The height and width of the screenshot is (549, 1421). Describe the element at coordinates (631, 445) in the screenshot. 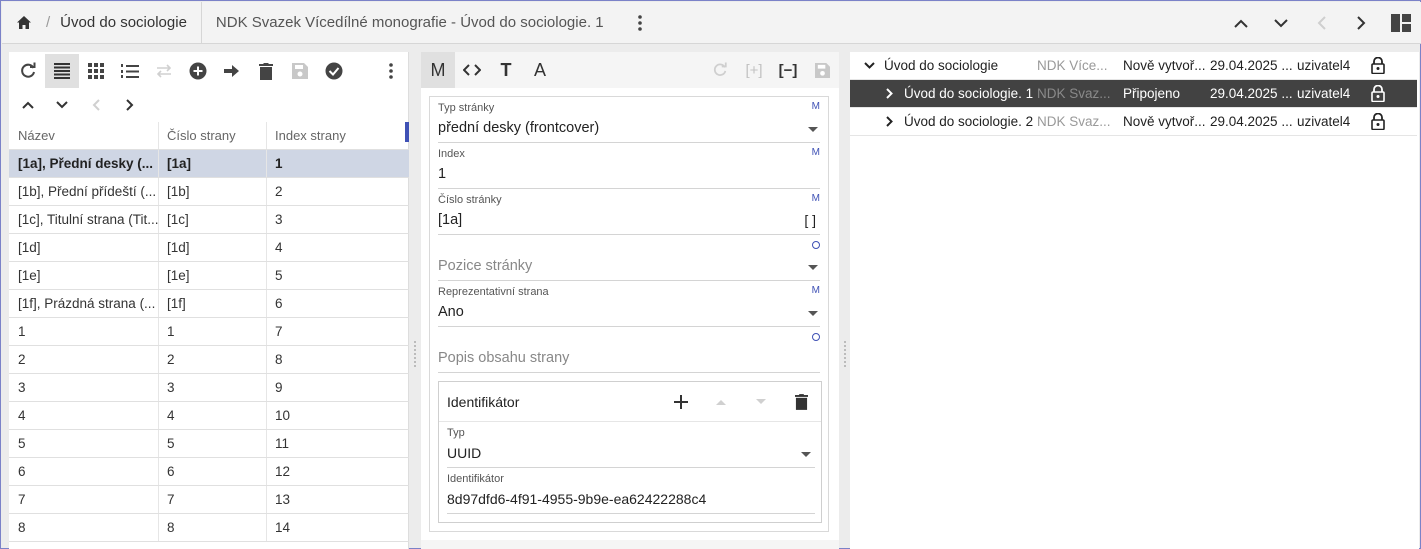

I see `identifier-type-field: Typ UUID` at that location.